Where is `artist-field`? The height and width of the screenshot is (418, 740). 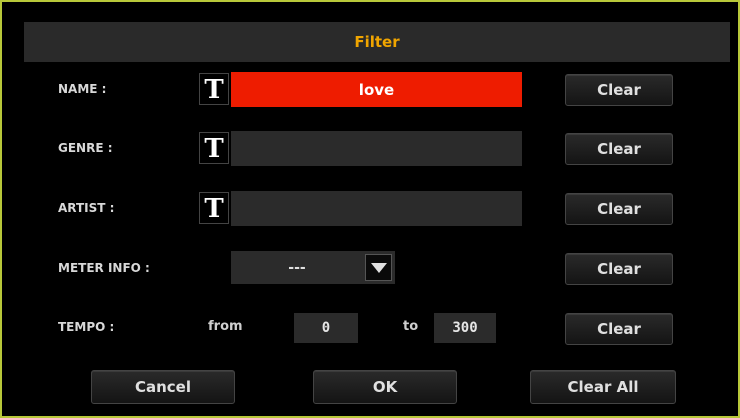 artist-field is located at coordinates (376, 208).